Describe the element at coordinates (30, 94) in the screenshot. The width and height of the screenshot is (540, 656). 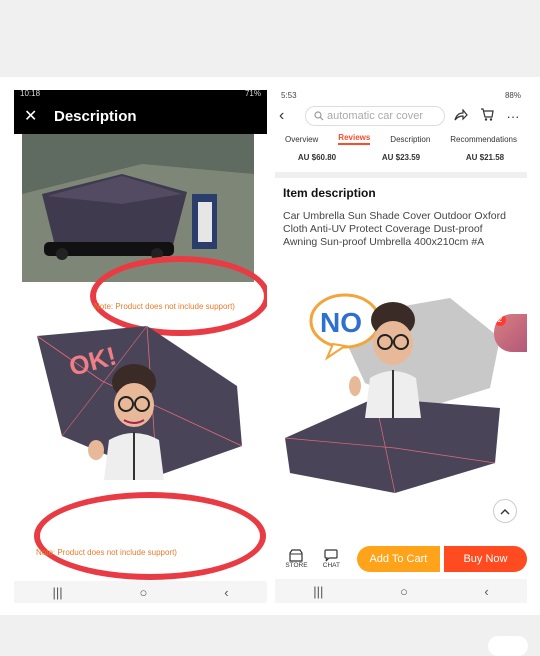
I see `status-time: 10:18` at that location.